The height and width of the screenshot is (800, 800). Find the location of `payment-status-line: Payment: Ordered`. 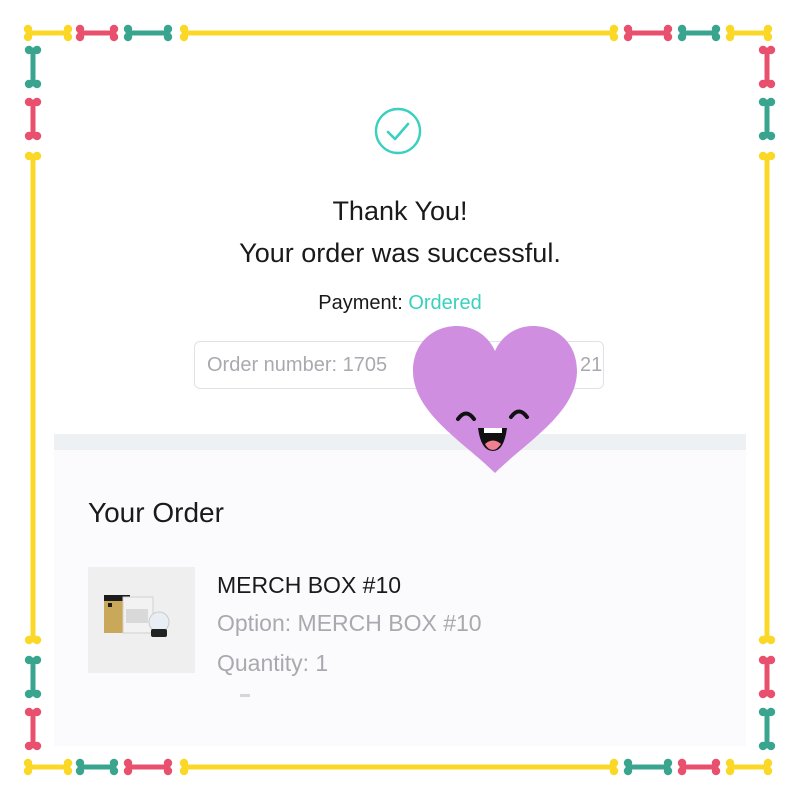

payment-status-line: Payment: Ordered is located at coordinates (400, 303).